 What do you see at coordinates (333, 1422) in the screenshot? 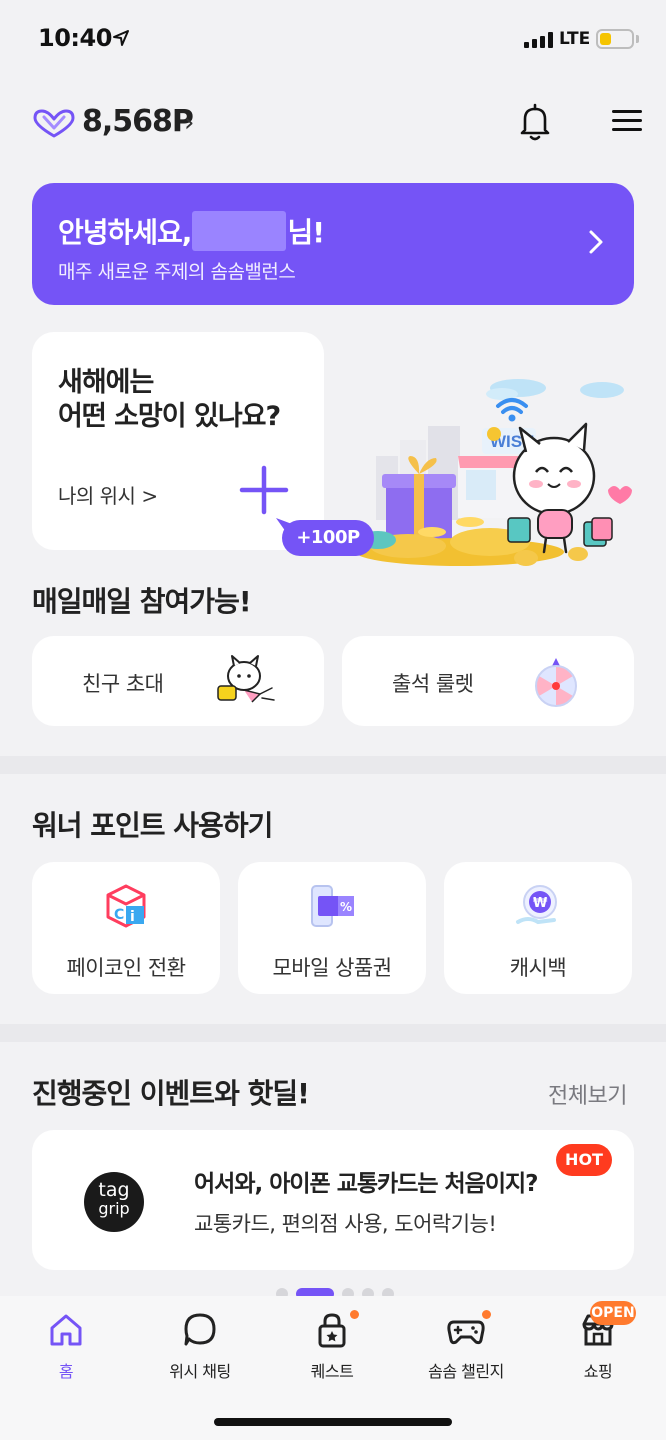
I see `home-indicator` at bounding box center [333, 1422].